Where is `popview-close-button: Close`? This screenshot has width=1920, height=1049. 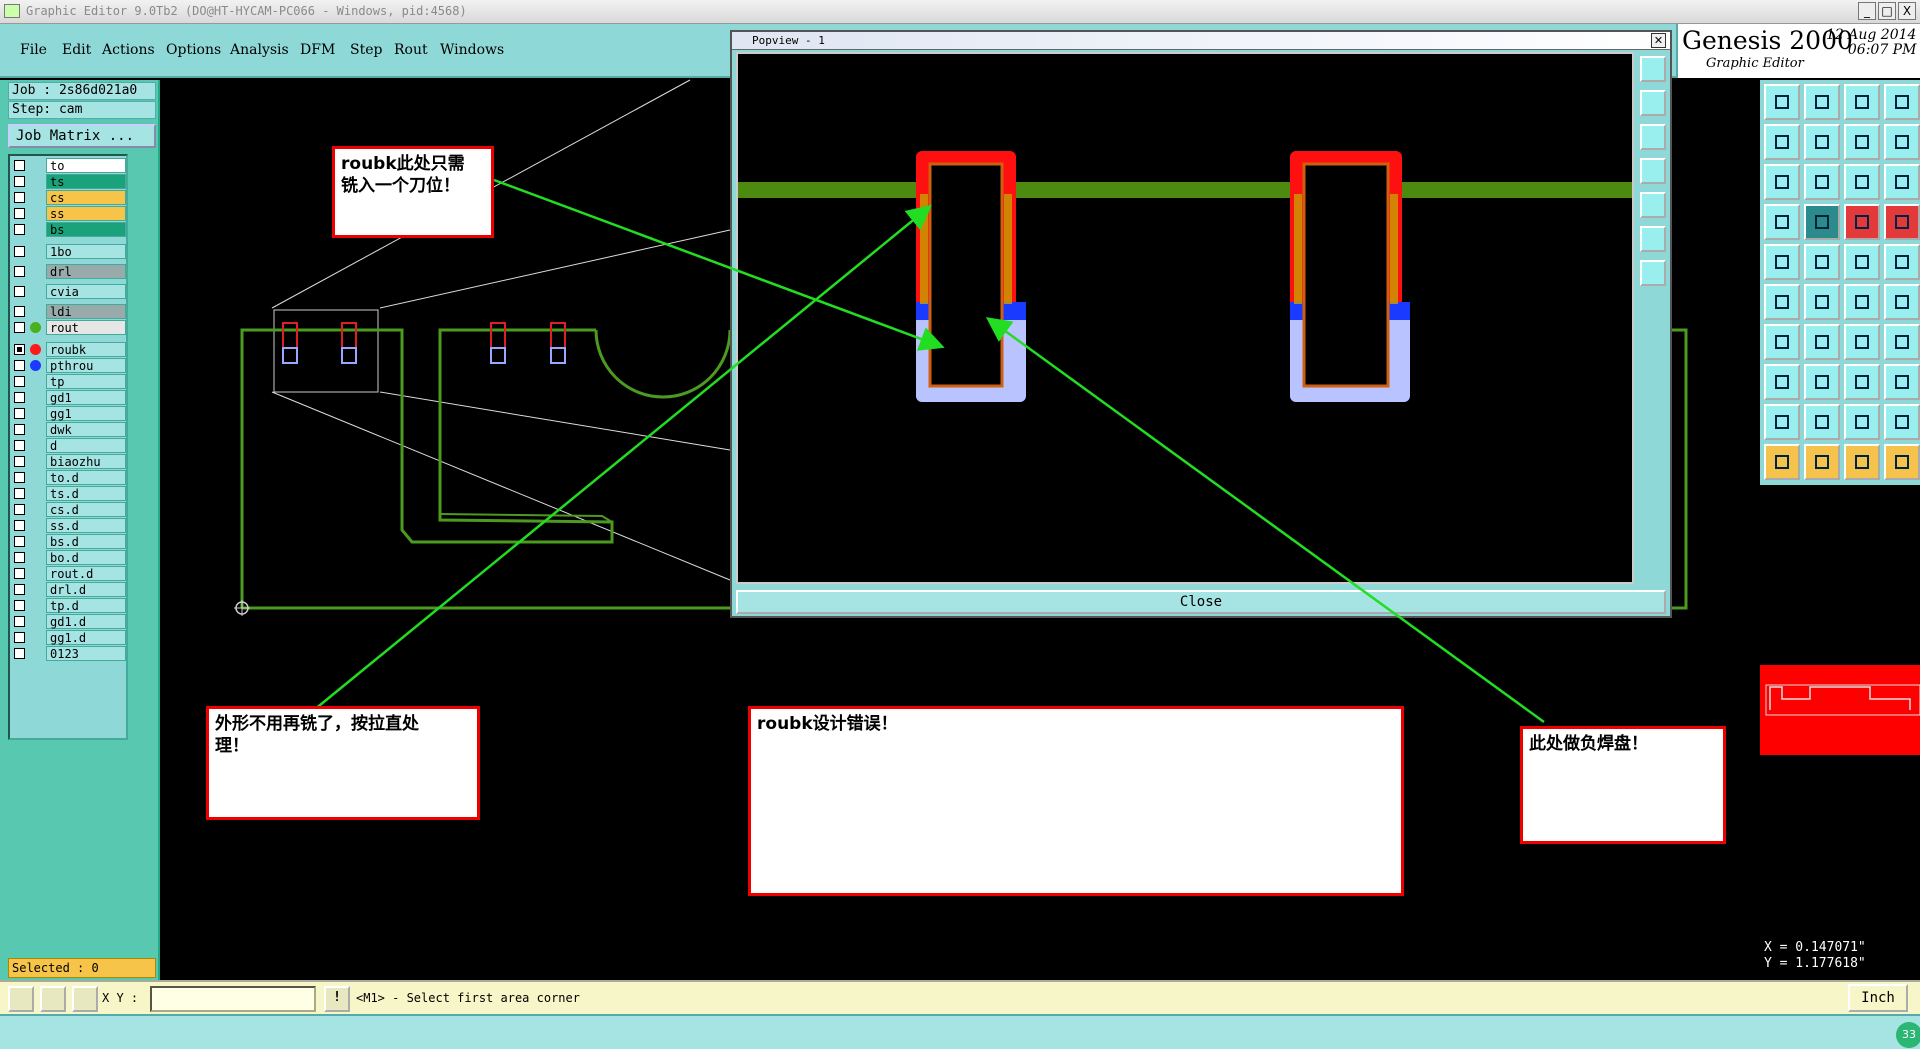 popview-close-button: Close is located at coordinates (1201, 602).